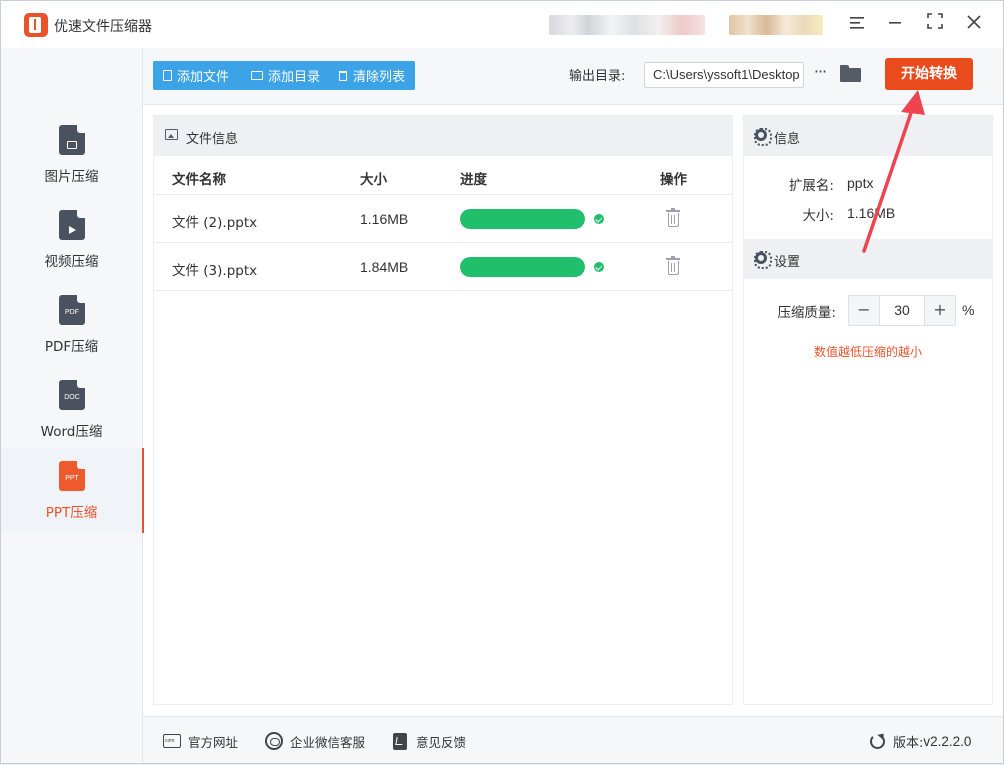  I want to click on version-number: v2.2.2.0, so click(947, 741).